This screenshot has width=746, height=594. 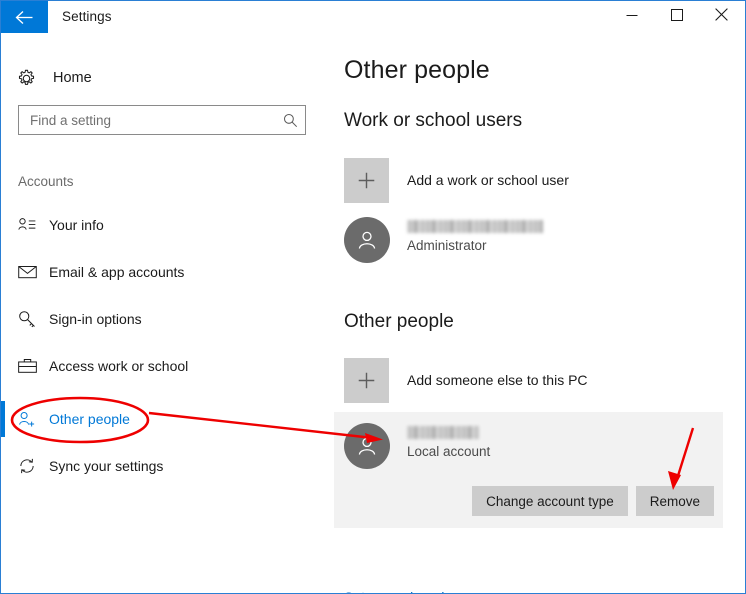 I want to click on account-card-local-account: Local account Change account type Remove, so click(x=528, y=470).